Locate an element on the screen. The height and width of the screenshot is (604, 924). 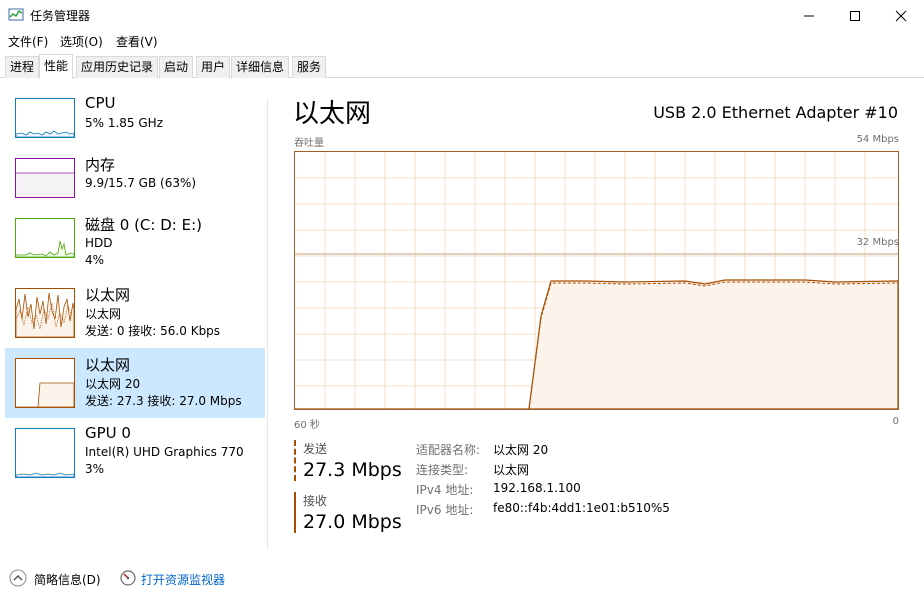
sidebar-item-name: 内存 is located at coordinates (100, 165).